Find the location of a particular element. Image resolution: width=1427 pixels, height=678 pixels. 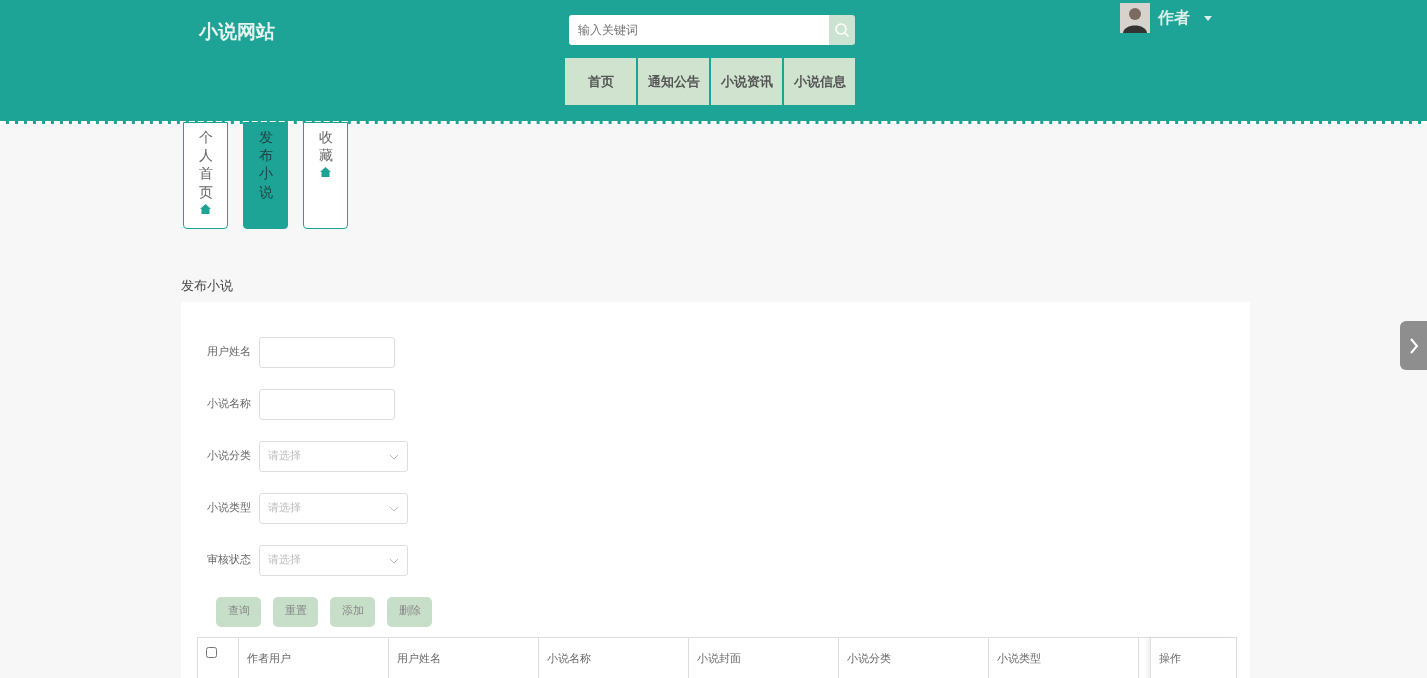

field-label: 小说类型 is located at coordinates (229, 508).